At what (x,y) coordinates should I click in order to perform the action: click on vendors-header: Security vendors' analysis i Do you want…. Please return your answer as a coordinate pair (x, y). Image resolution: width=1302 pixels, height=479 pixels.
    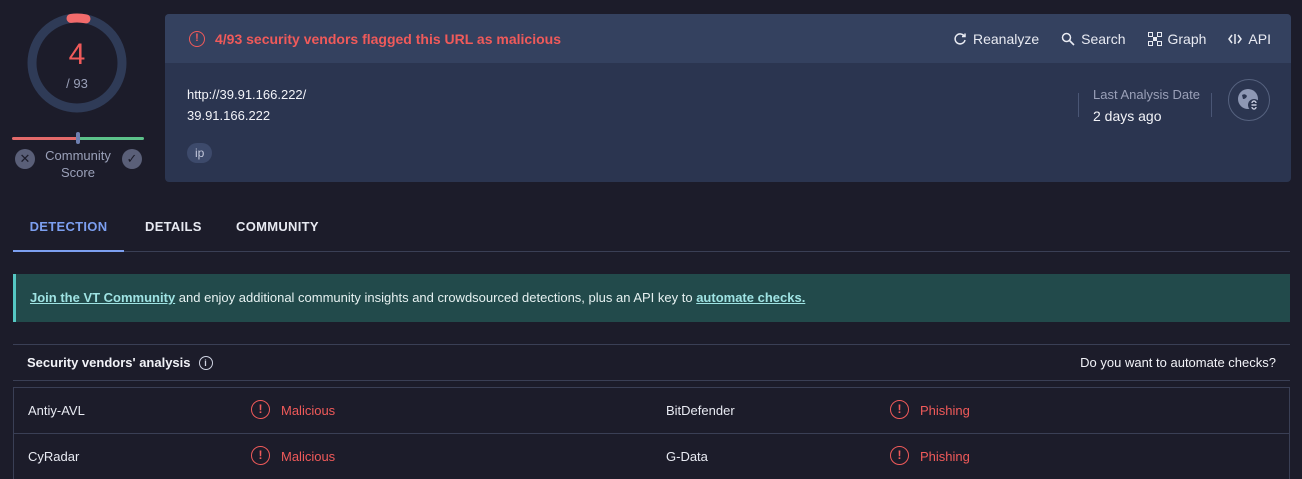
    Looking at the image, I should click on (651, 363).